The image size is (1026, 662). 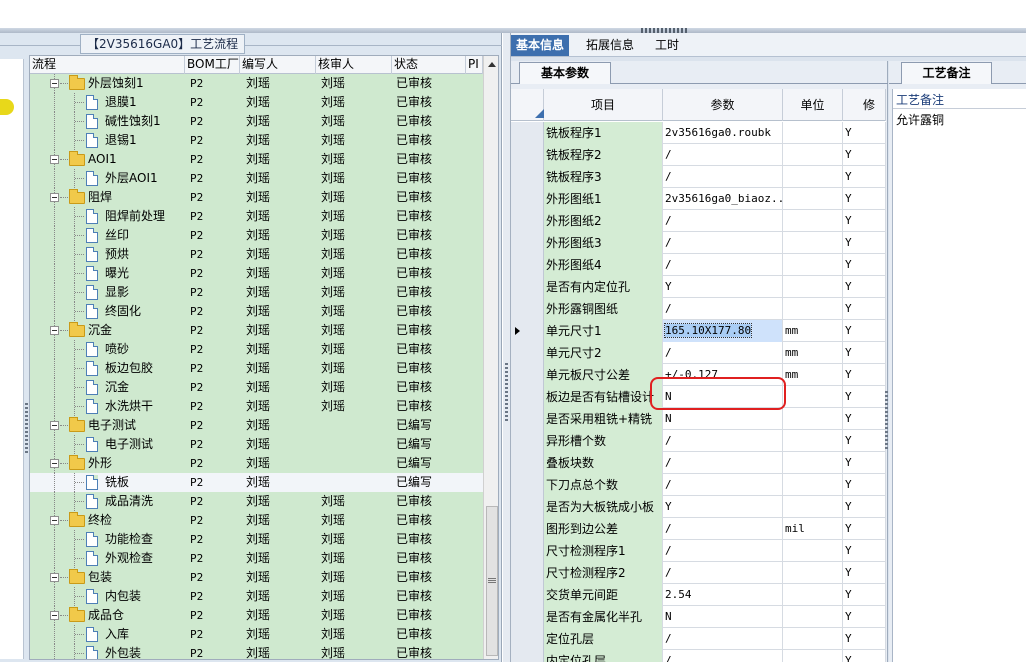 I want to click on param-cell: 2.54, so click(x=723, y=595).